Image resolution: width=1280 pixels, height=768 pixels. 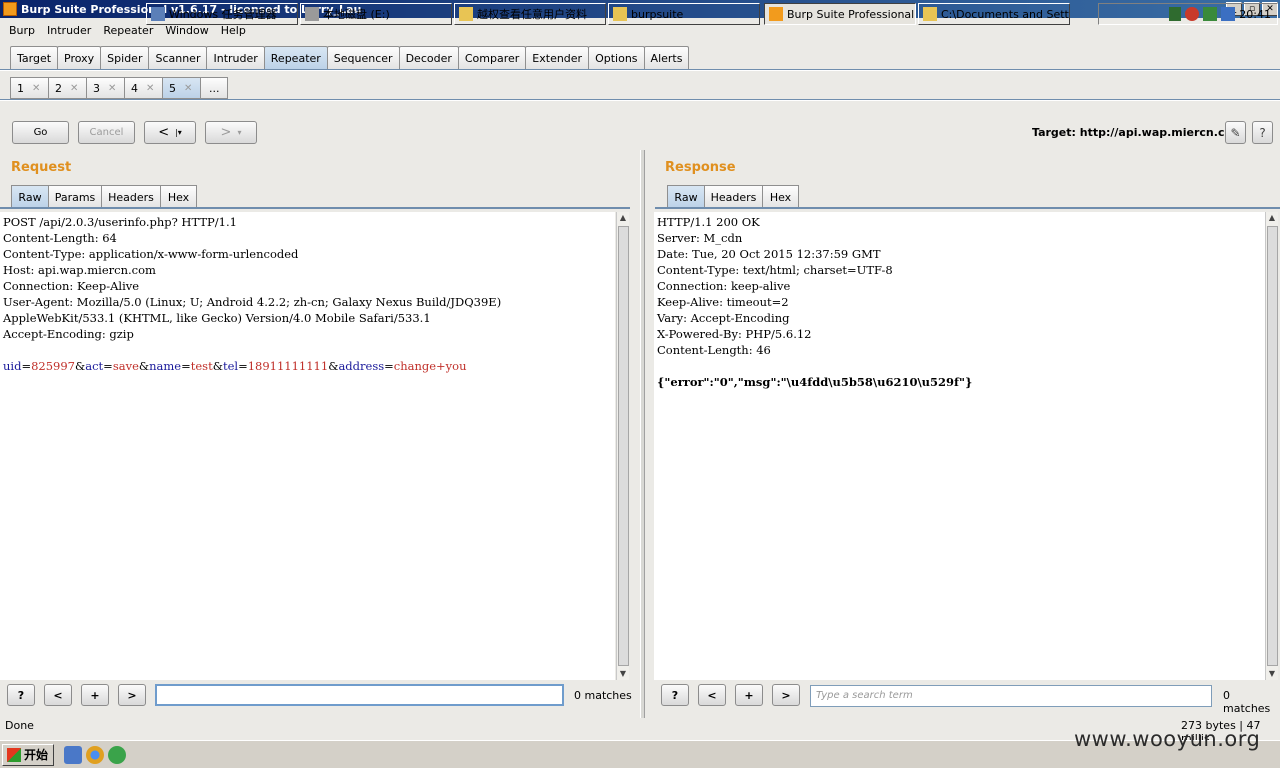 I want to click on menu-intruder: Intruder, so click(x=69, y=30).